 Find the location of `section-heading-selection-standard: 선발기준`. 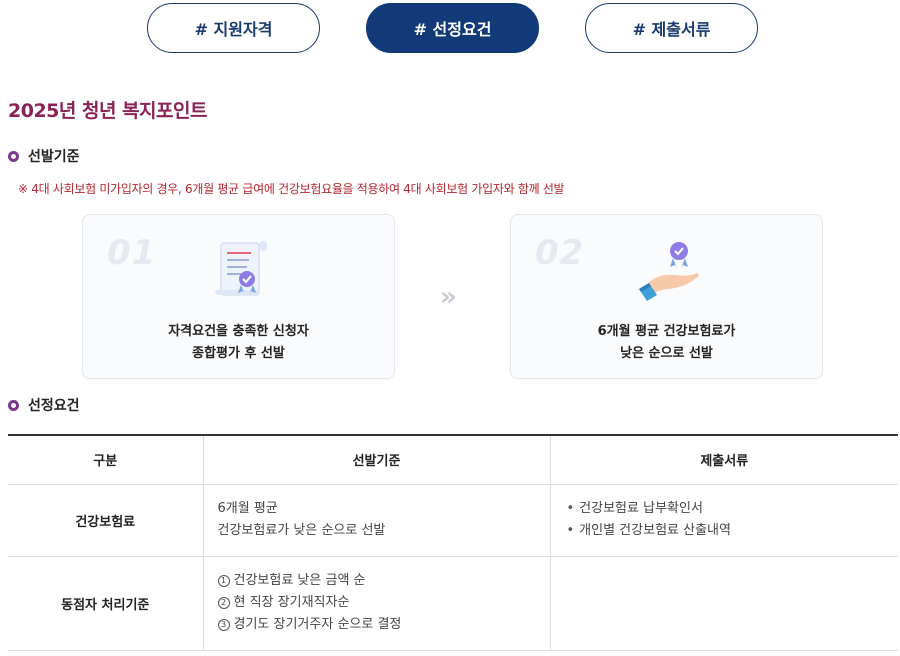

section-heading-selection-standard: 선발기준 is located at coordinates (44, 156).